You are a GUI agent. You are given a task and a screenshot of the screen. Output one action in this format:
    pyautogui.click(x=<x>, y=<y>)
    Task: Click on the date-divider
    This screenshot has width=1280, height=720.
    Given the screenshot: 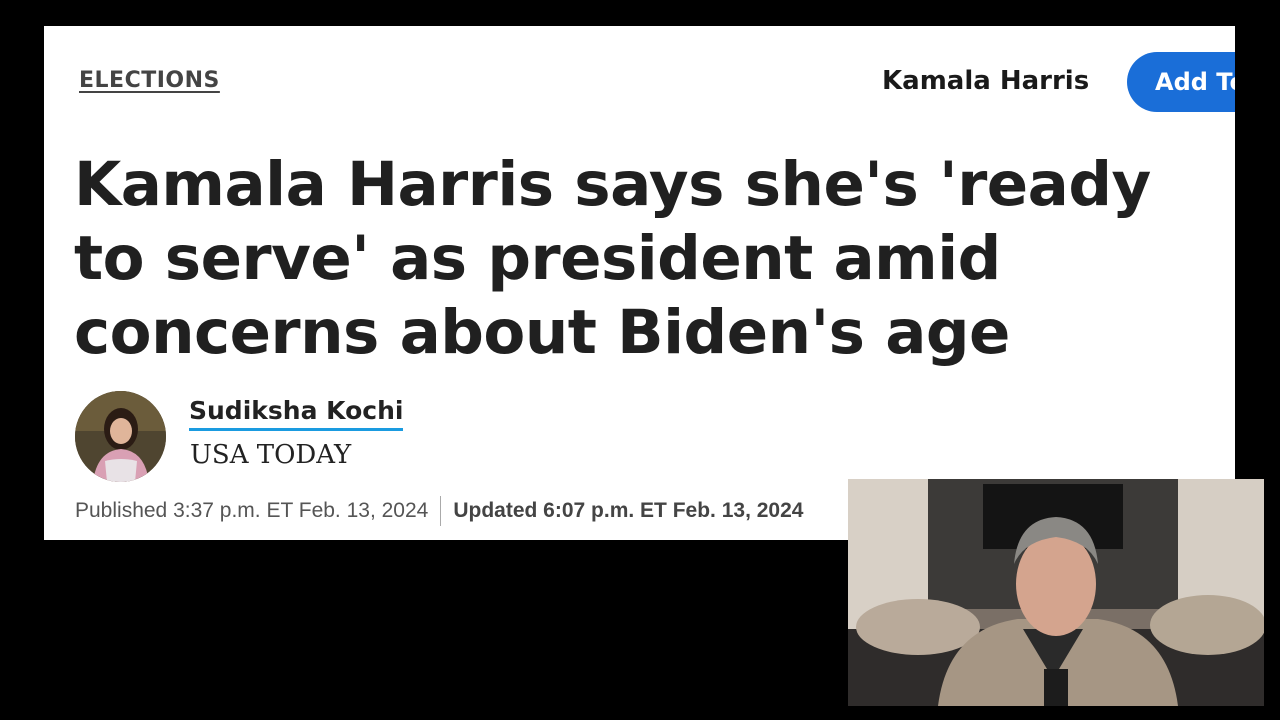 What is the action you would take?
    pyautogui.click(x=441, y=511)
    